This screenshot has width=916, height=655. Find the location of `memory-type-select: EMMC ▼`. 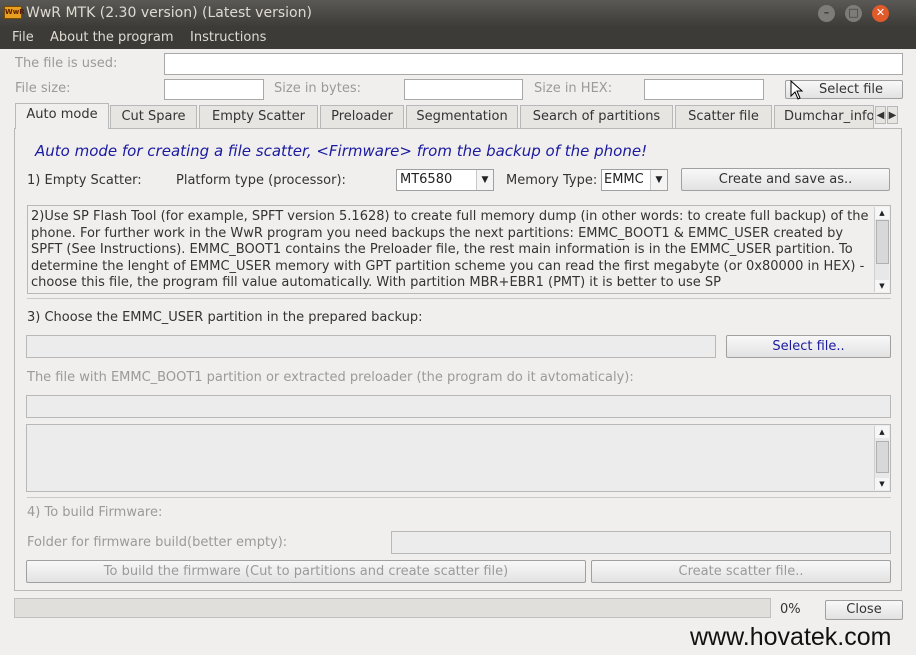

memory-type-select: EMMC ▼ is located at coordinates (634, 180).